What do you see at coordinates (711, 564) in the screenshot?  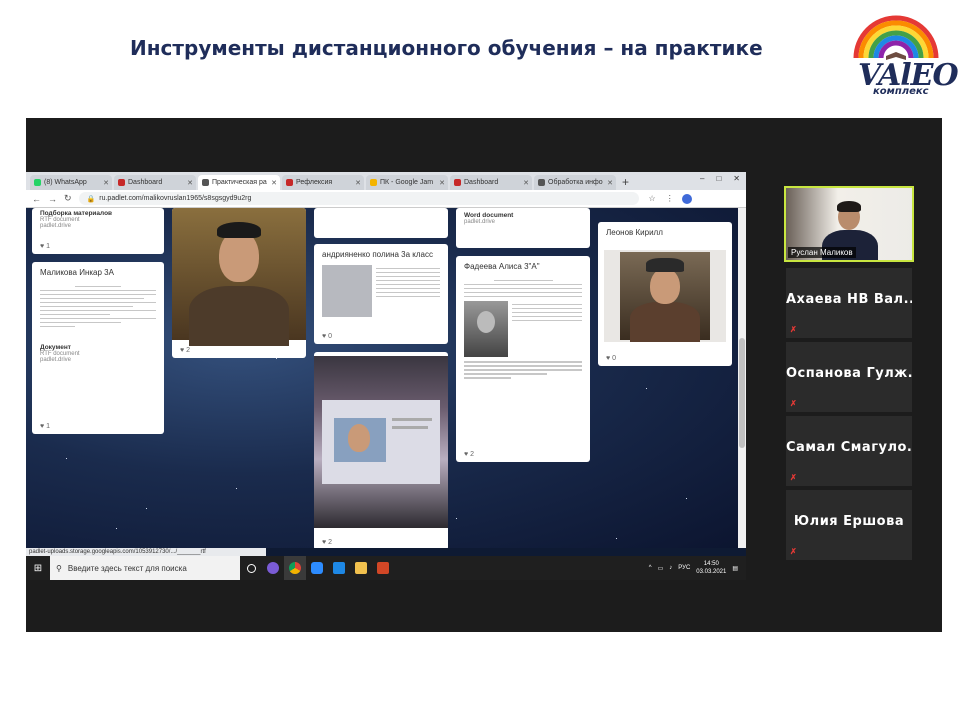 I see `clock-time: 14:50` at bounding box center [711, 564].